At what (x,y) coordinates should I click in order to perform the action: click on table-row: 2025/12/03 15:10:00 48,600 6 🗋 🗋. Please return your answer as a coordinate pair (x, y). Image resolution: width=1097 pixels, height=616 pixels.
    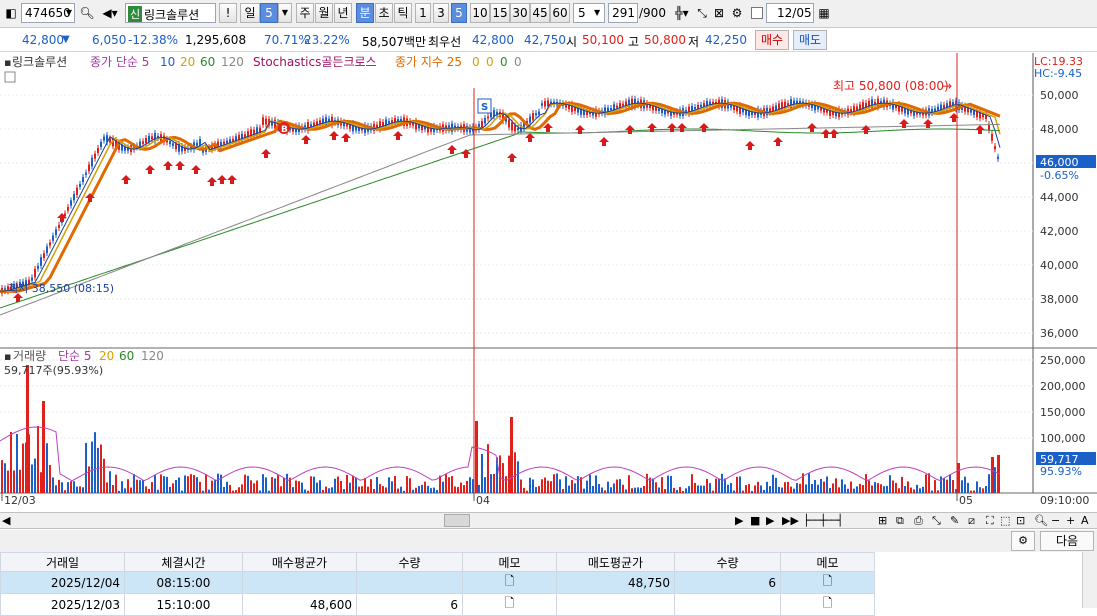
    Looking at the image, I should click on (437, 604).